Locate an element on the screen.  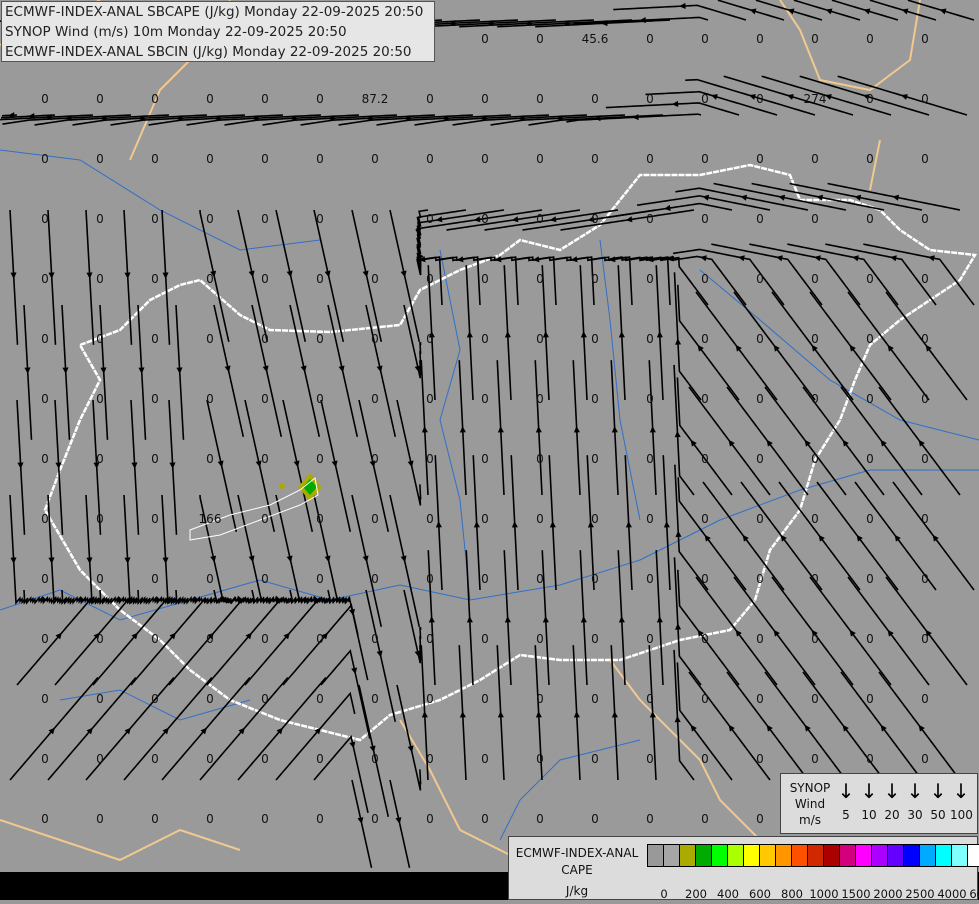
synop-legend-label: SYNOP Wind m/s is located at coordinates (810, 804).